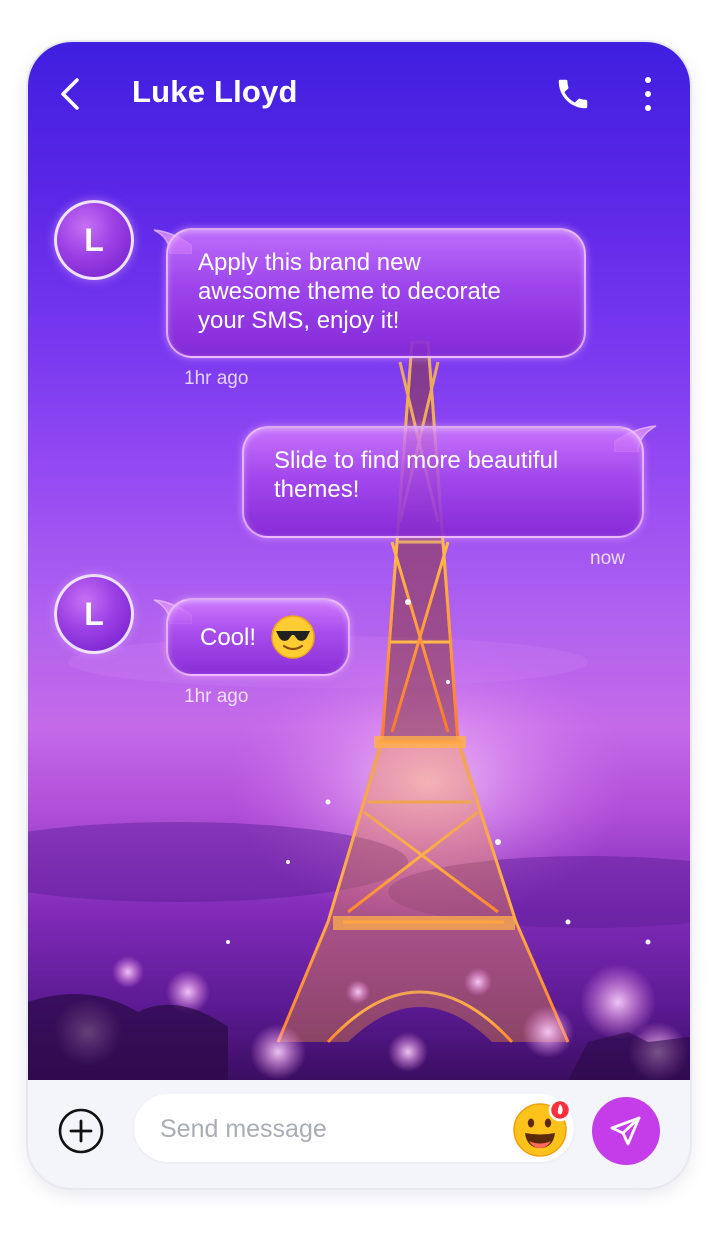 This screenshot has height=1253, width=719. I want to click on call-button, so click(573, 94).